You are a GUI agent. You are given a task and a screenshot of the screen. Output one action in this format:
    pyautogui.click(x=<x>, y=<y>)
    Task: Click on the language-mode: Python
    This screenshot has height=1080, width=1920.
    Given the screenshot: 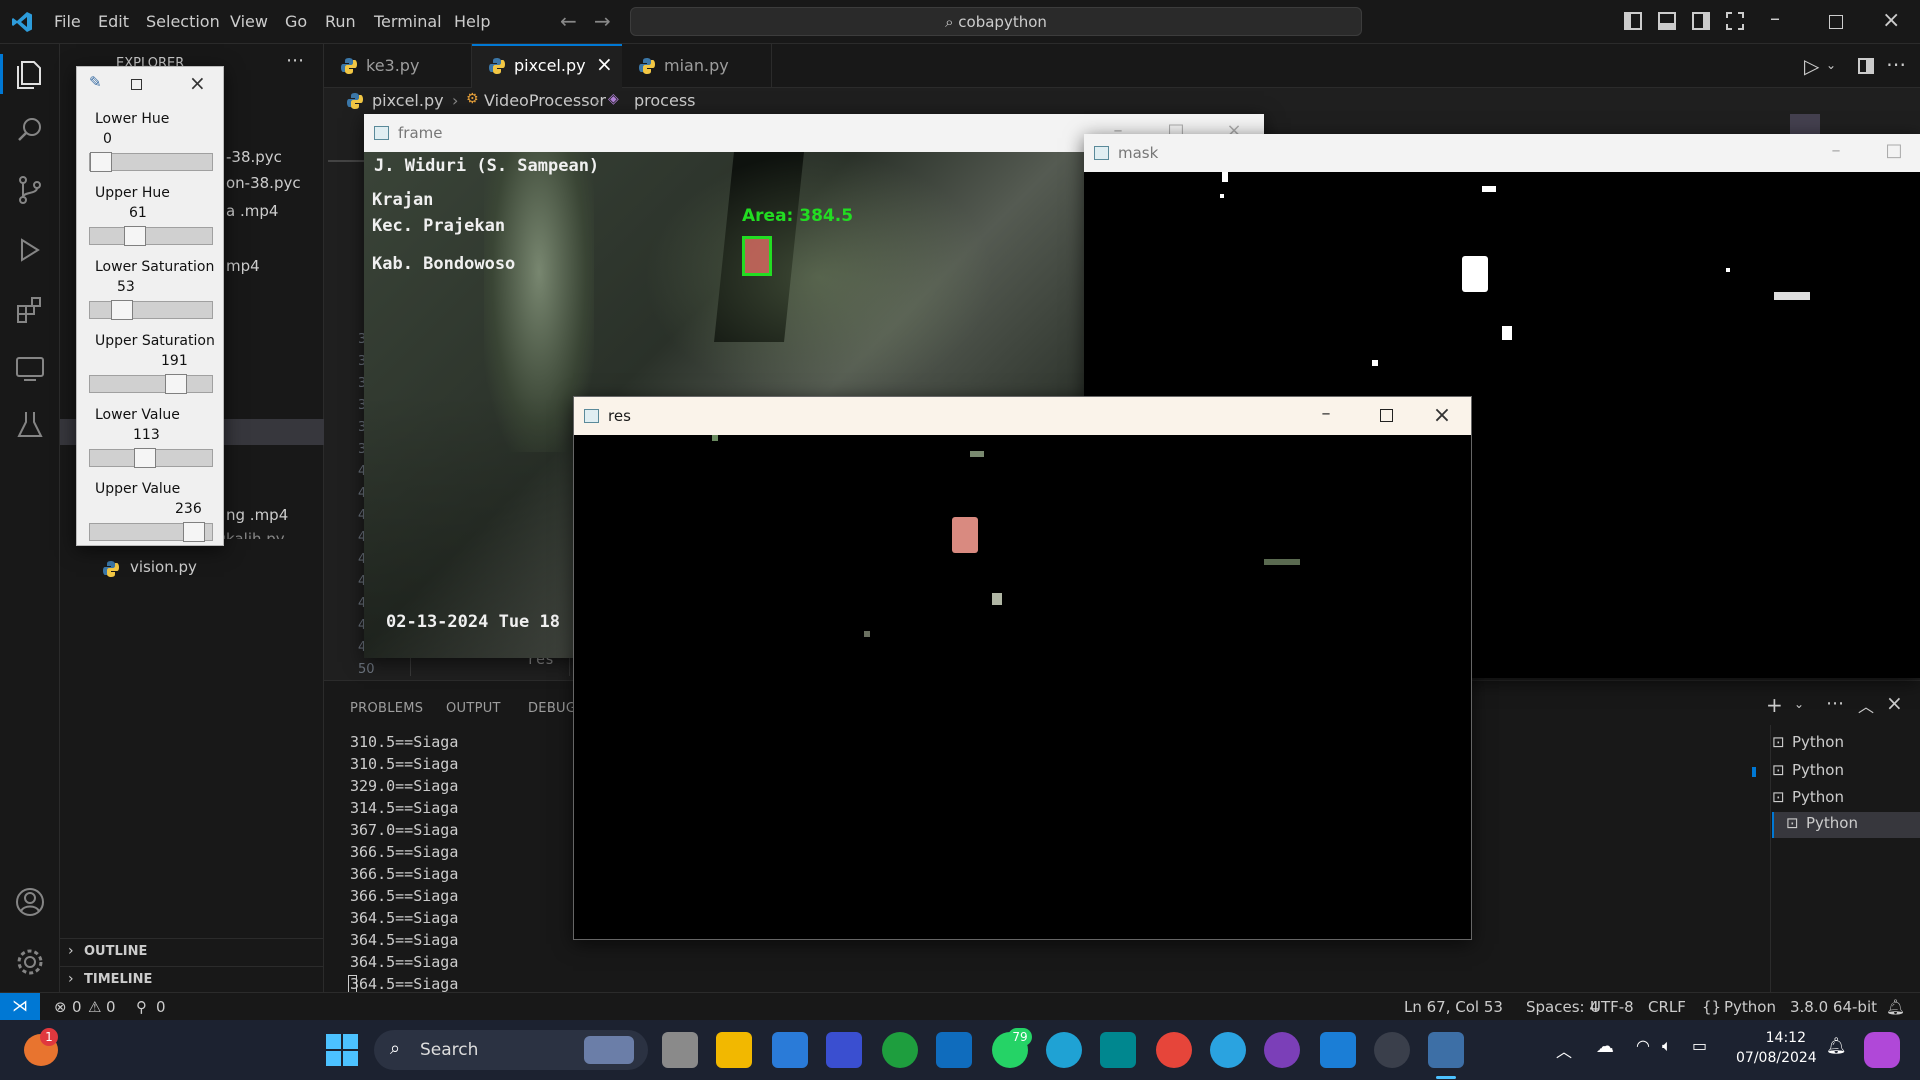 What is the action you would take?
    pyautogui.click(x=1750, y=1007)
    